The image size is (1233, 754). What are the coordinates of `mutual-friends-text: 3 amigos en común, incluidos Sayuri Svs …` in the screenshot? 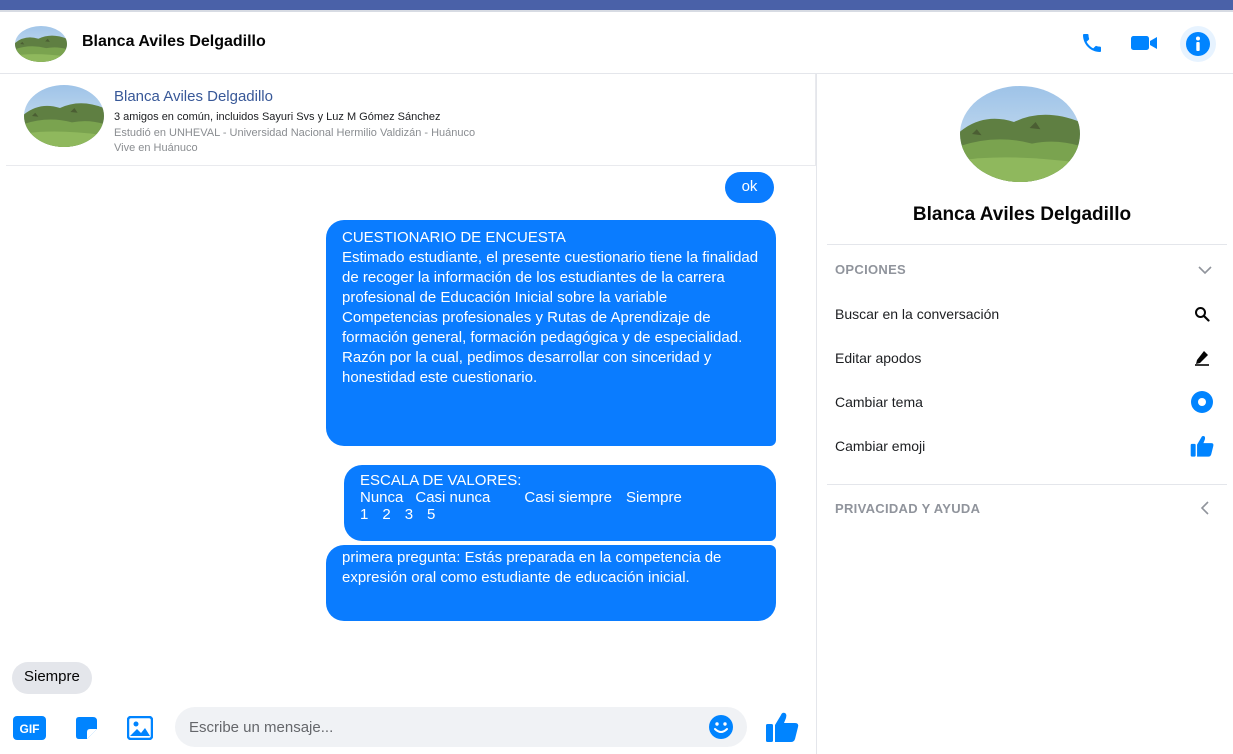 It's located at (277, 117).